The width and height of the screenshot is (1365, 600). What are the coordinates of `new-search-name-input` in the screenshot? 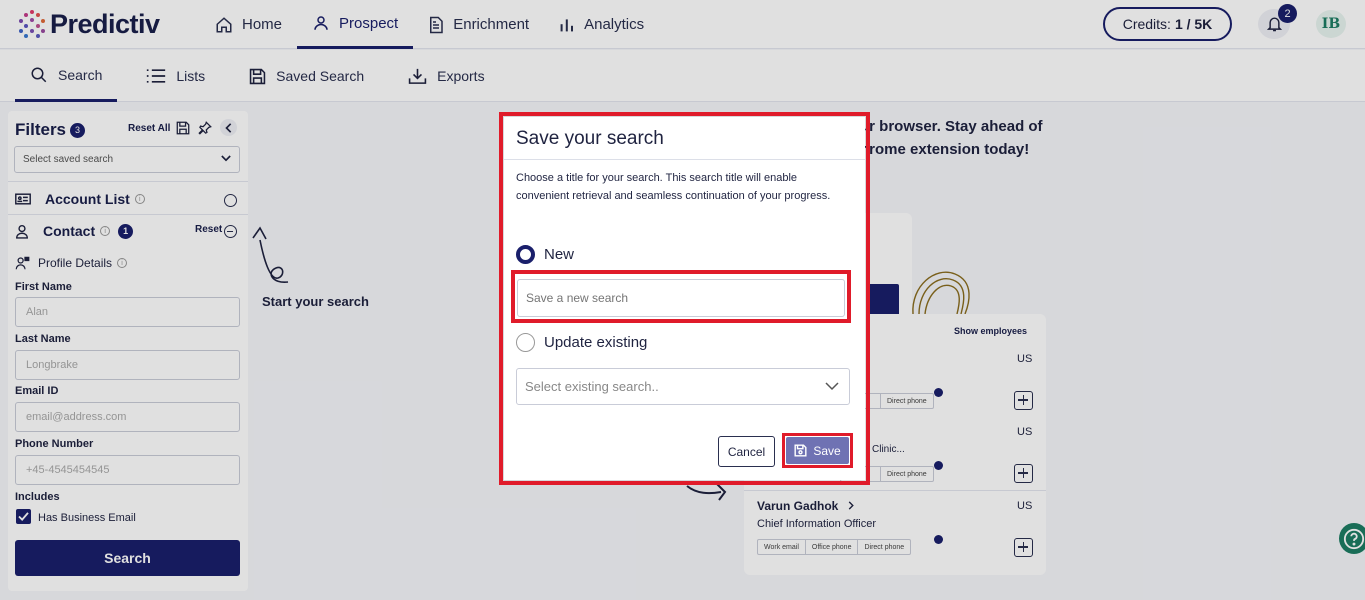 It's located at (681, 298).